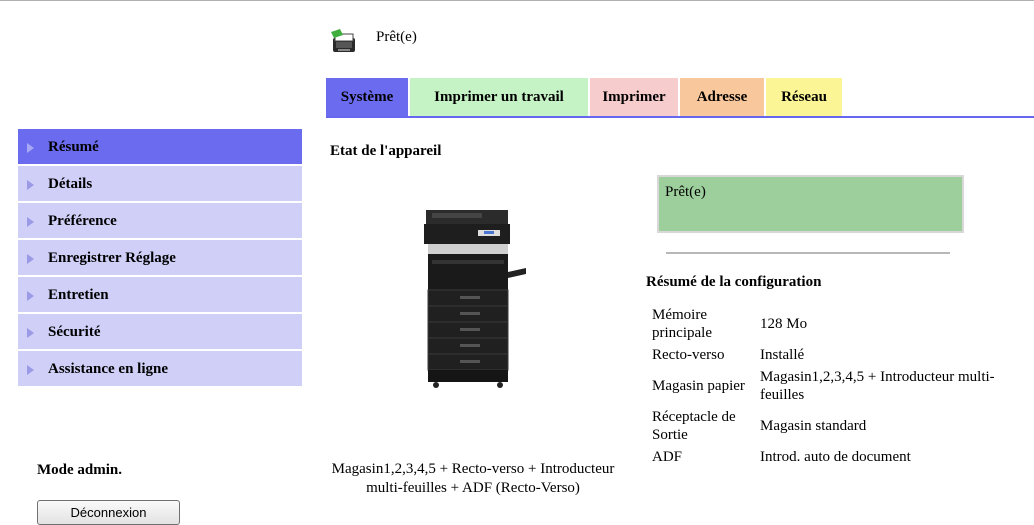  Describe the element at coordinates (70, 184) in the screenshot. I see `sidebar-item-label: Détails` at that location.